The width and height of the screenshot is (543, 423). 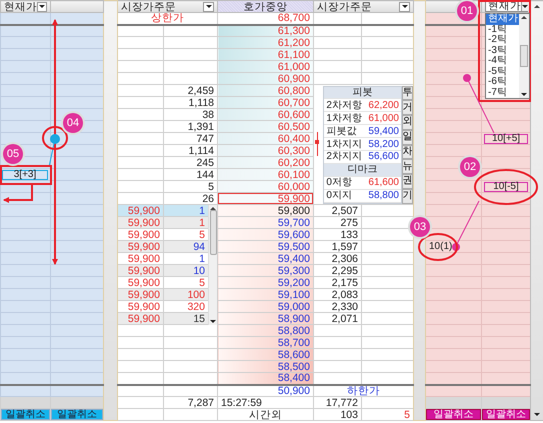 What do you see at coordinates (266, 414) in the screenshot?
I see `session-label: 시간외` at bounding box center [266, 414].